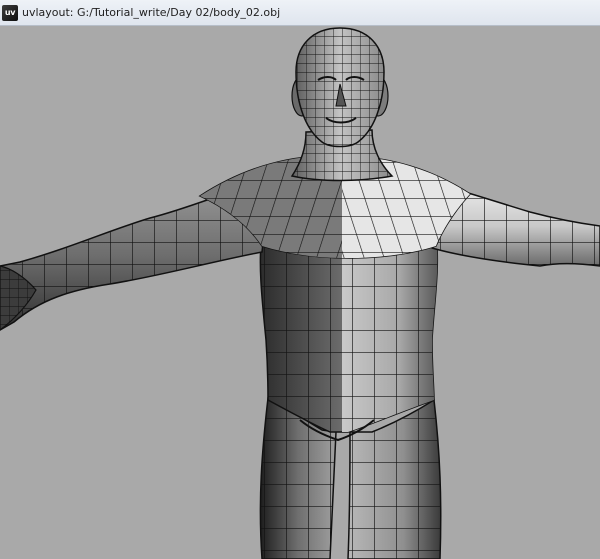 The image size is (600, 559). What do you see at coordinates (10, 12) in the screenshot?
I see `uvlayout-app-icon: uv` at bounding box center [10, 12].